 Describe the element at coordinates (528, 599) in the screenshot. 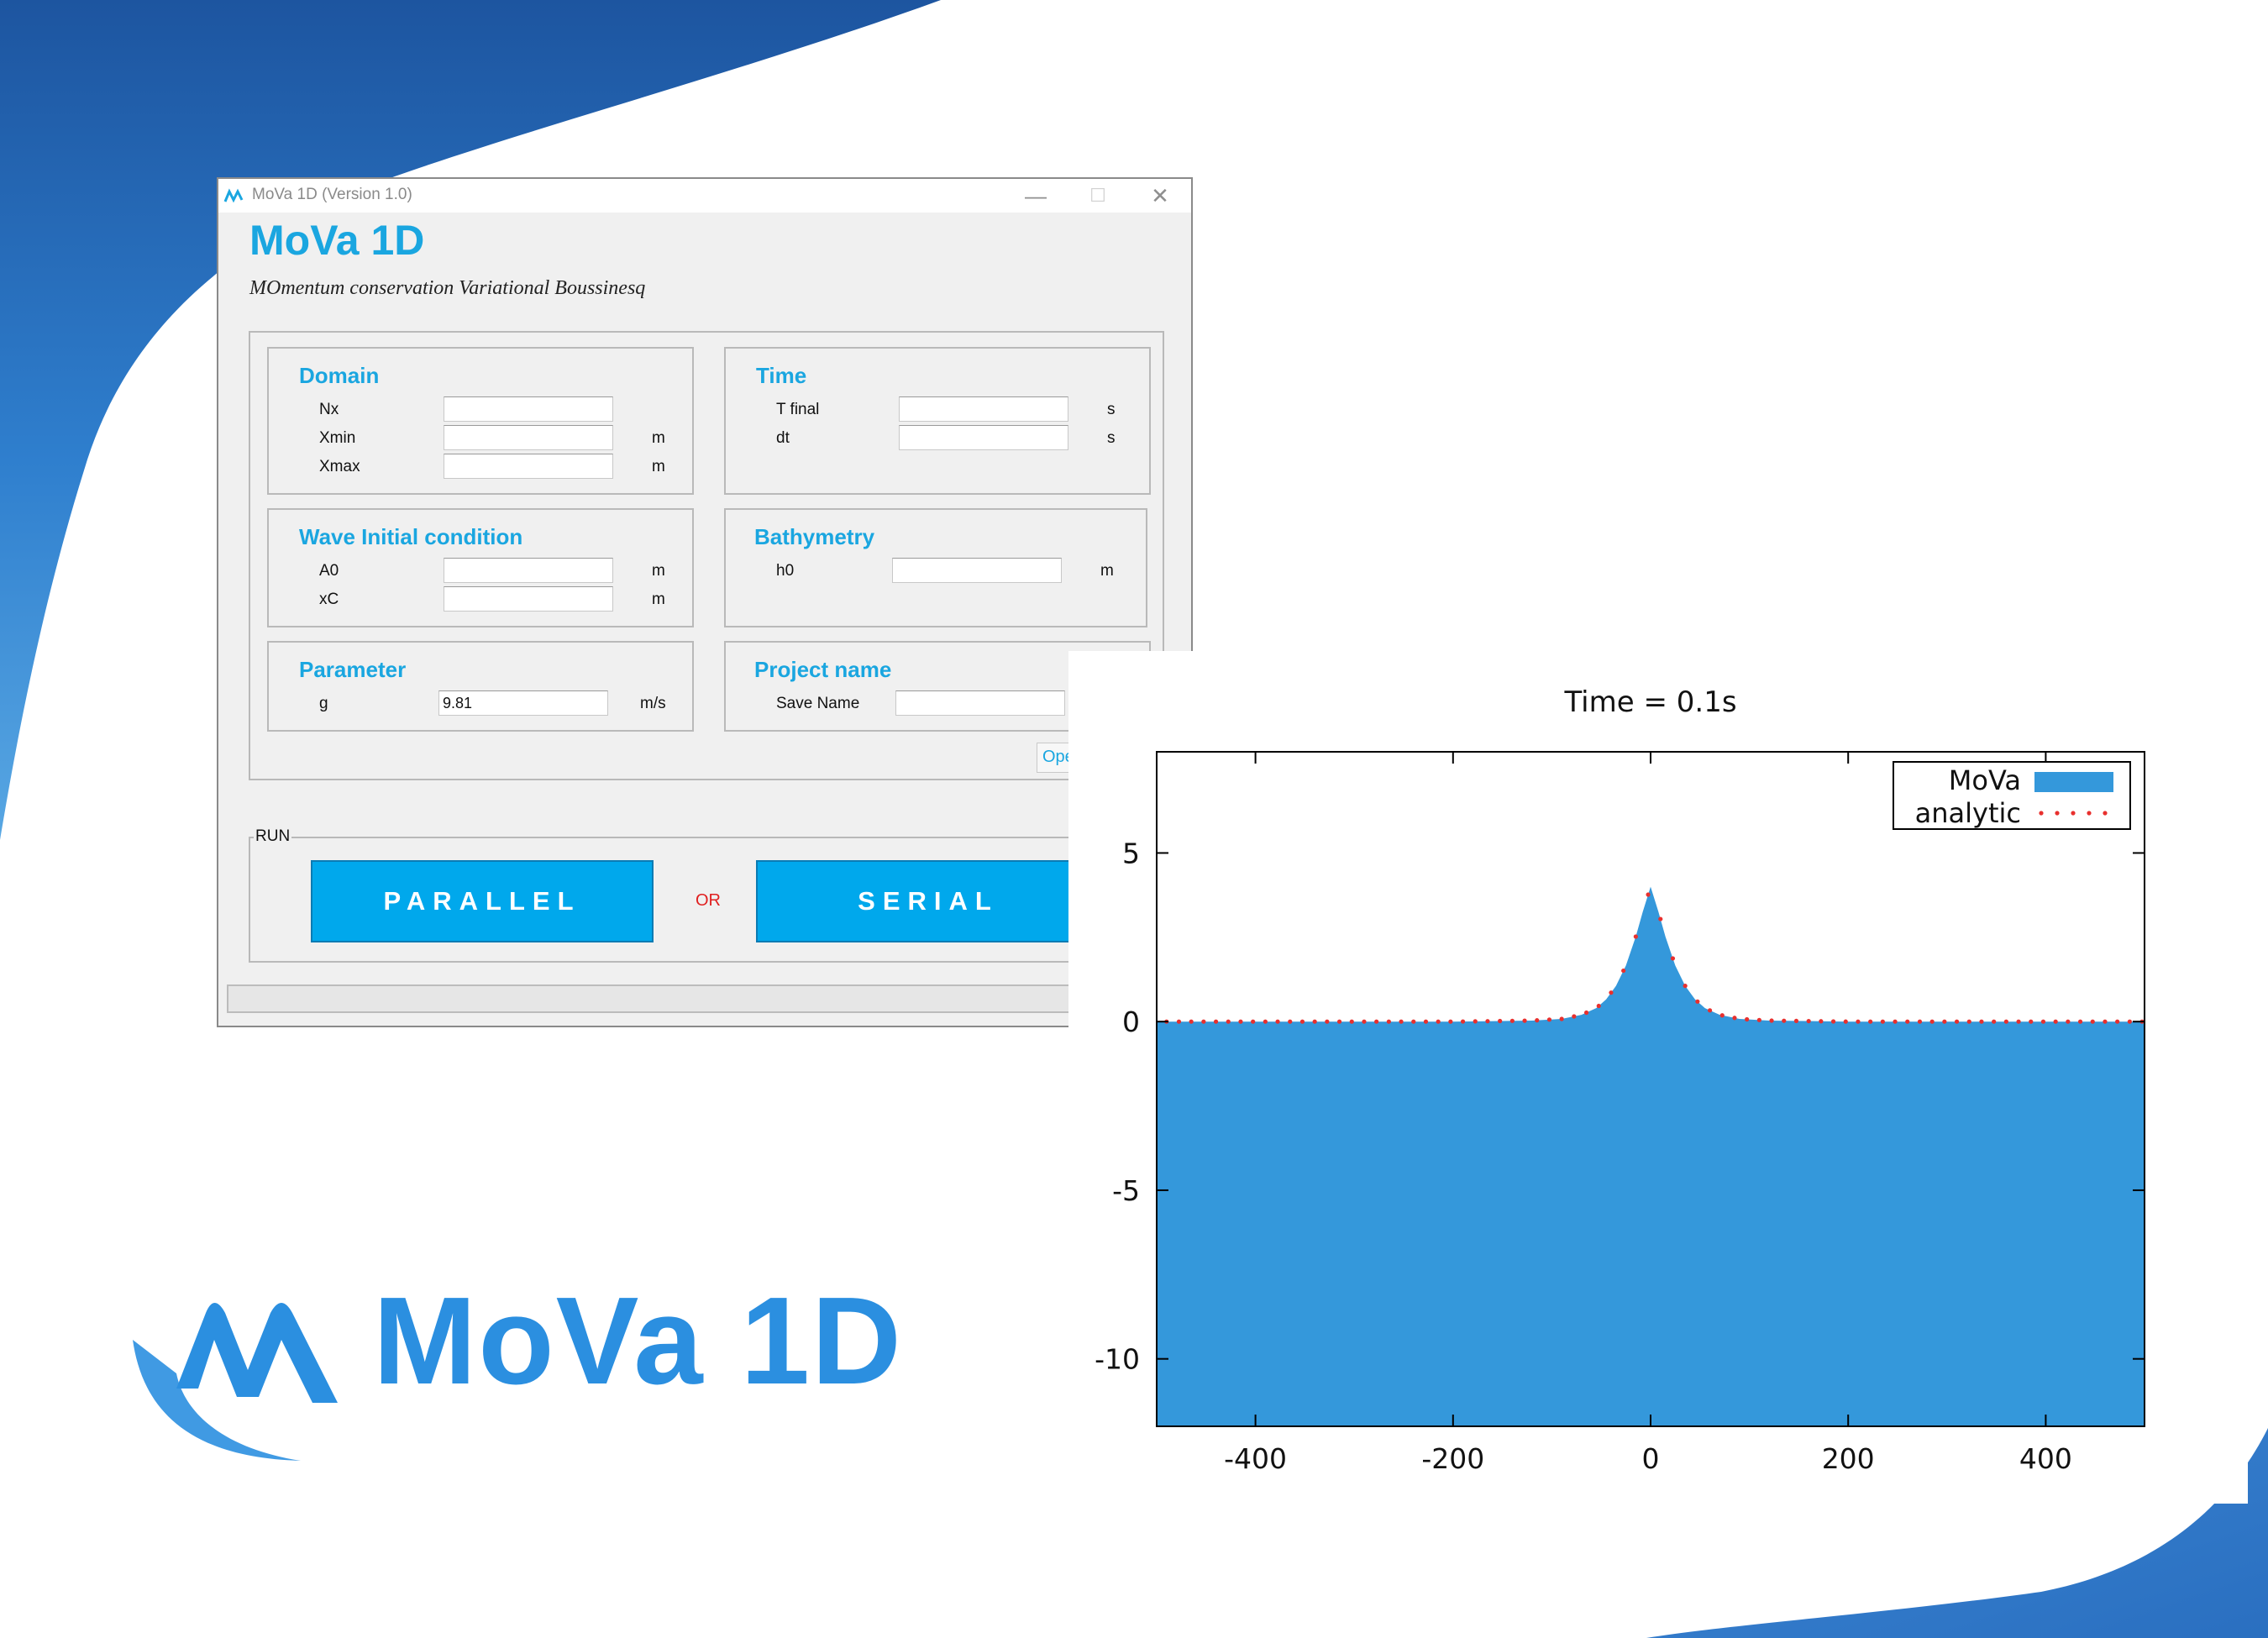

I see `xc-input` at that location.